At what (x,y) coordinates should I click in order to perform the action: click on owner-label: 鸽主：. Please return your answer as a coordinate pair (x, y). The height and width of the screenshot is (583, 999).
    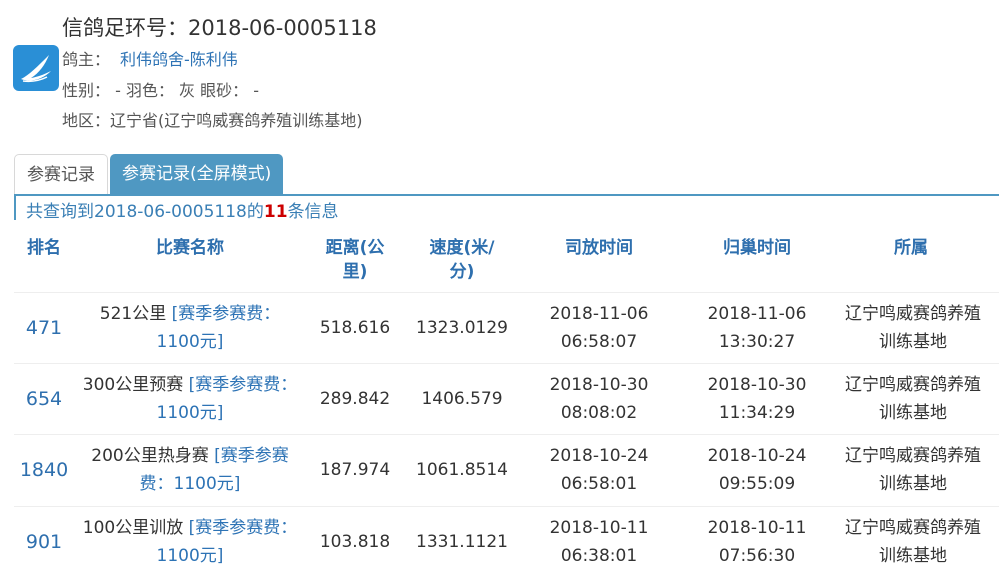
    Looking at the image, I should click on (86, 59).